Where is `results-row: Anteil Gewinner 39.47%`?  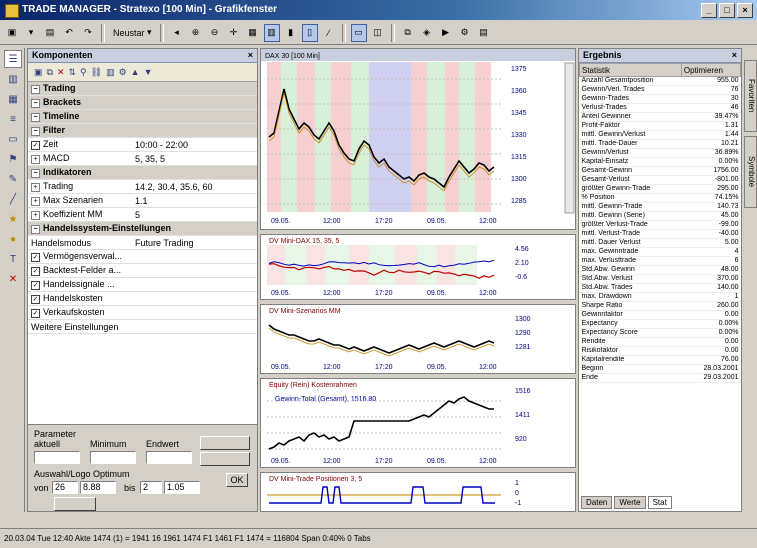
results-row: Anteil Gewinner 39.47% is located at coordinates (660, 117).